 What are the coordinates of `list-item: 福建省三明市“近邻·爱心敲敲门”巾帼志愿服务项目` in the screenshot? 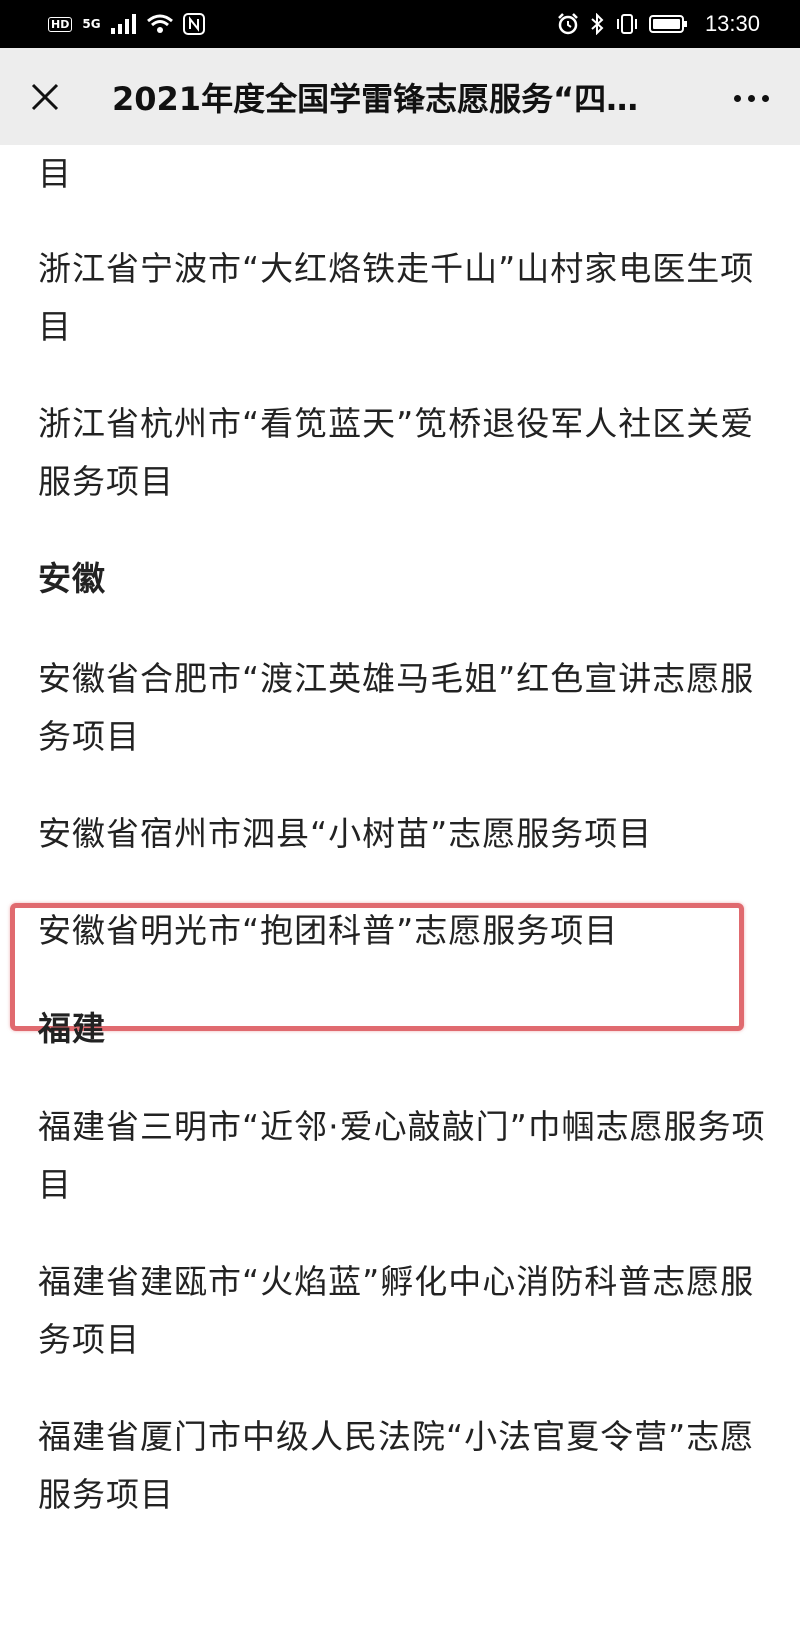 It's located at (402, 1155).